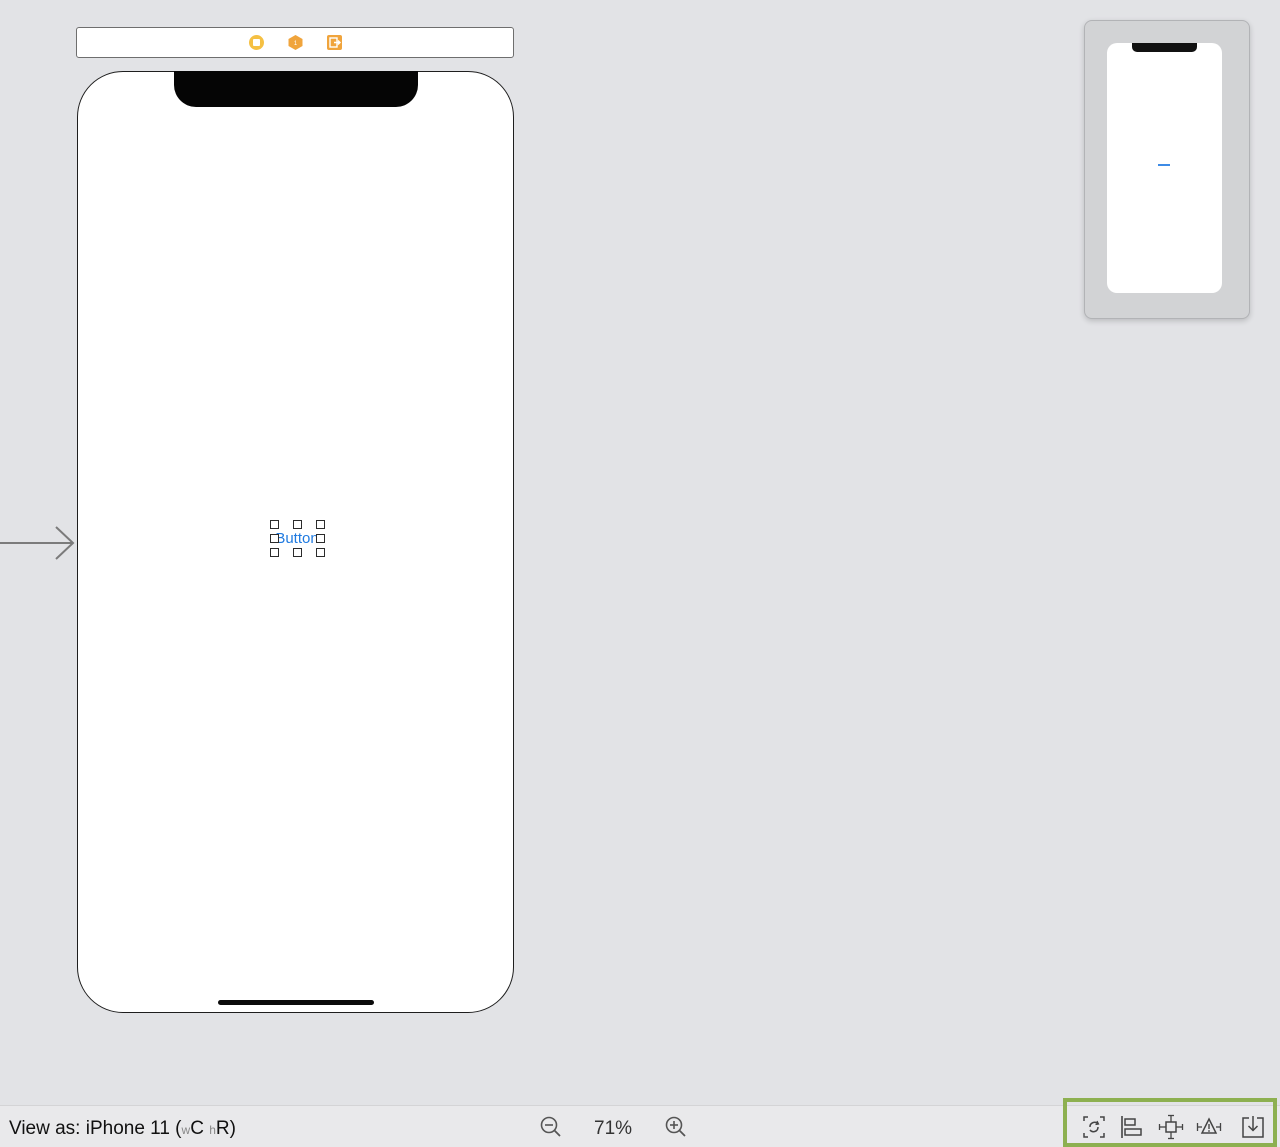  Describe the element at coordinates (320, 552) in the screenshot. I see `resize-handle-bottom-right` at that location.